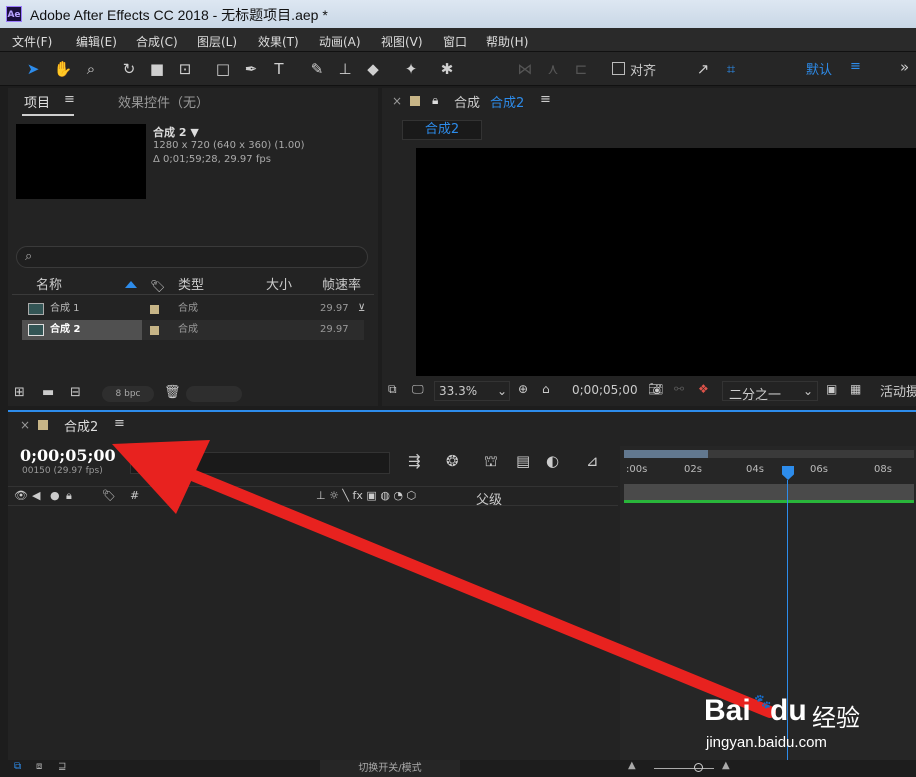  Describe the element at coordinates (467, 101) in the screenshot. I see `viewer-tab-prefix: 合成` at that location.